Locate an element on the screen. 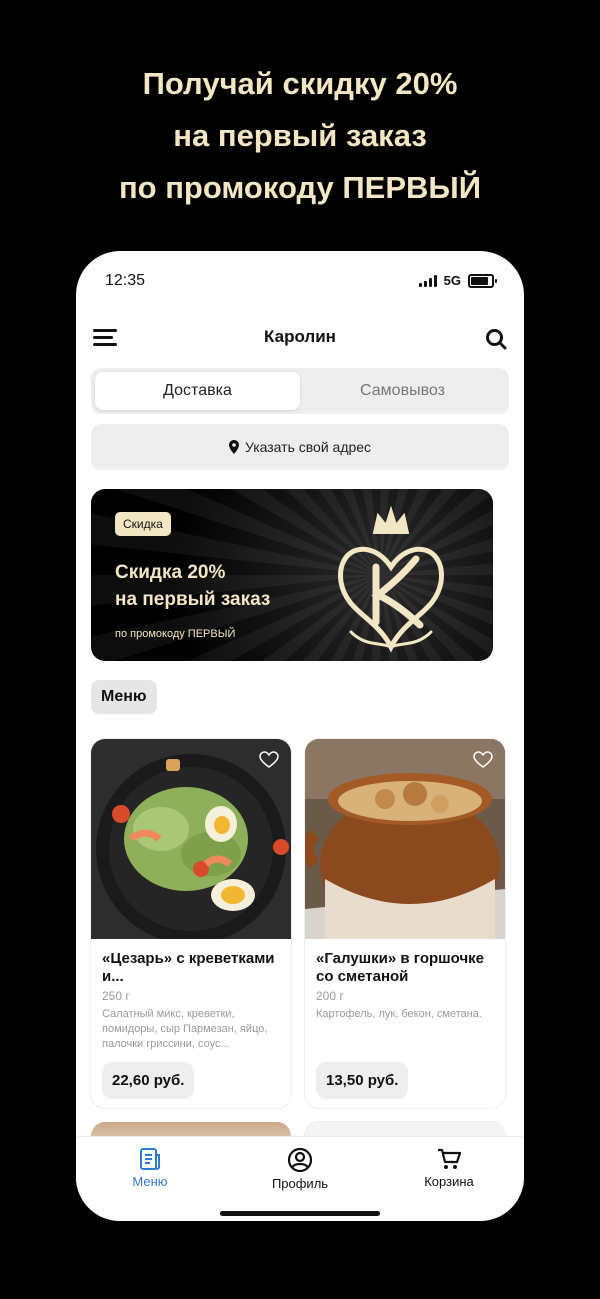  banner-tag: Скидка is located at coordinates (143, 524).